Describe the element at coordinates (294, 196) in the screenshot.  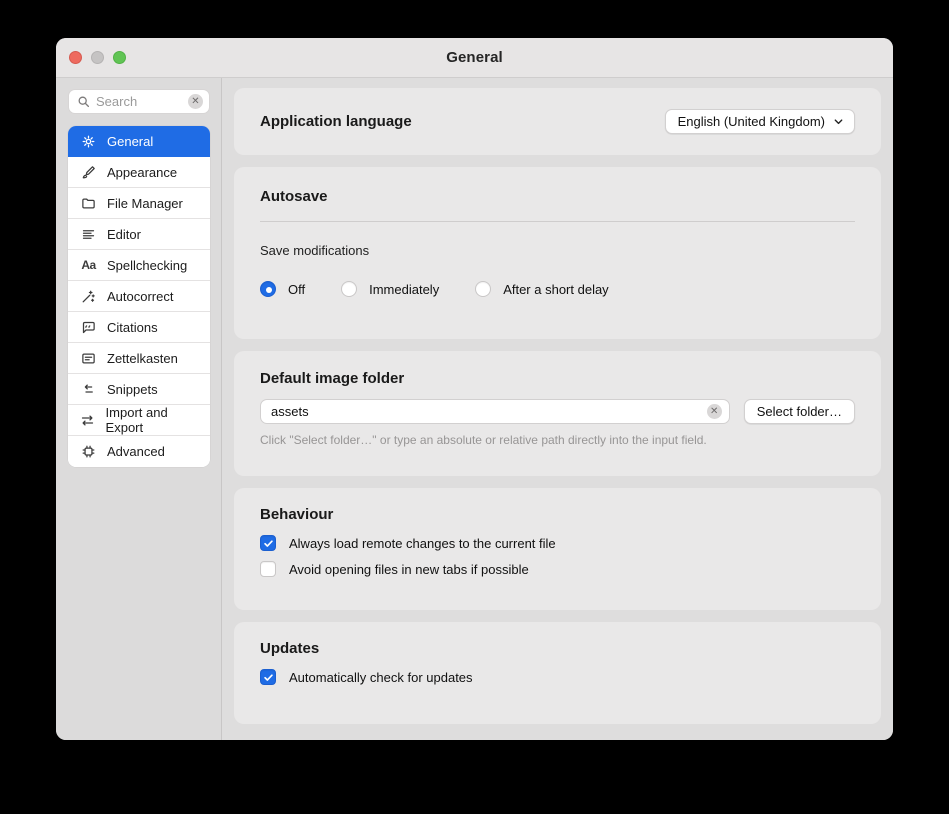
I see `autosave-title: Autosave` at that location.